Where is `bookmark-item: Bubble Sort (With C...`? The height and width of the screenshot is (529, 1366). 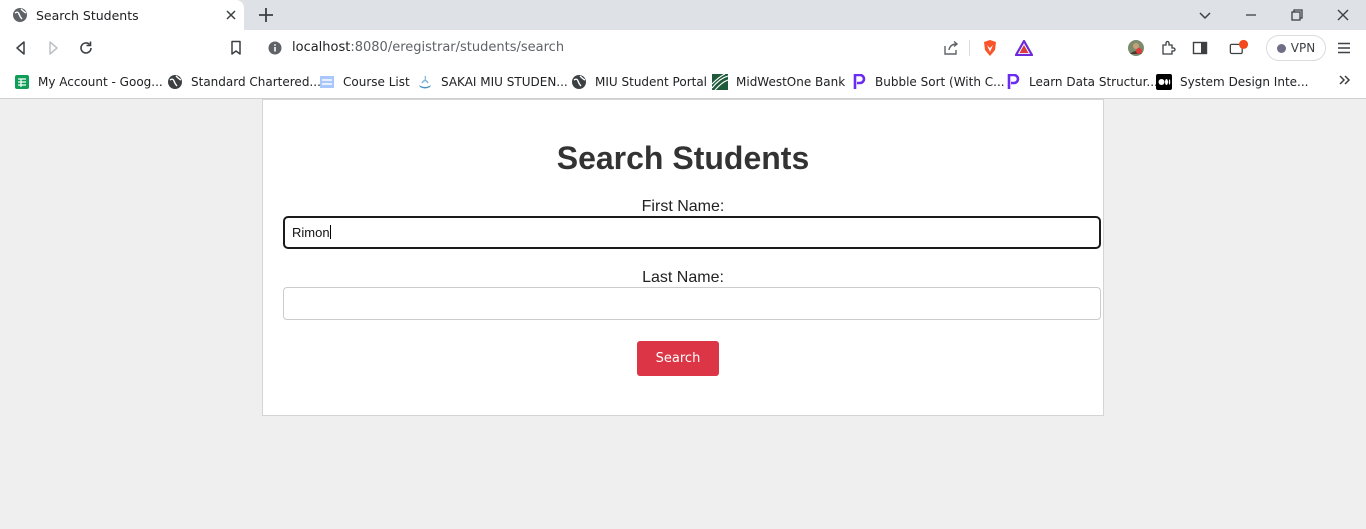 bookmark-item: Bubble Sort (With C... is located at coordinates (928, 82).